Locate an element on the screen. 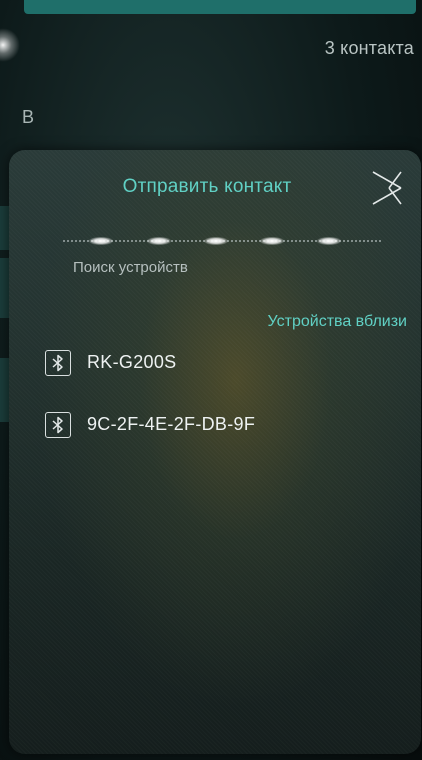  close-icon is located at coordinates (387, 188).